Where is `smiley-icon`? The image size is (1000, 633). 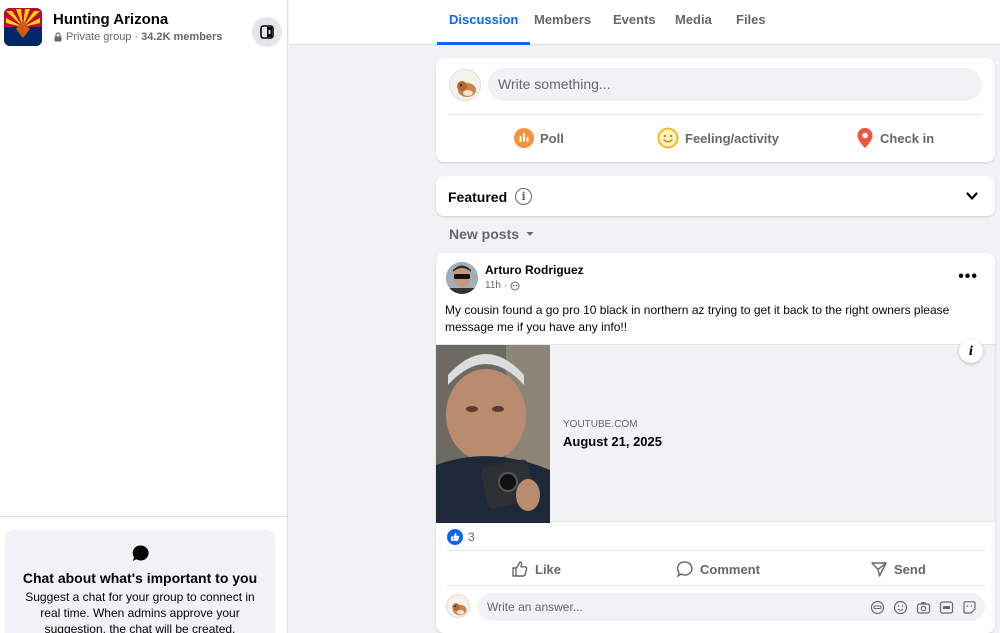
smiley-icon is located at coordinates (668, 138).